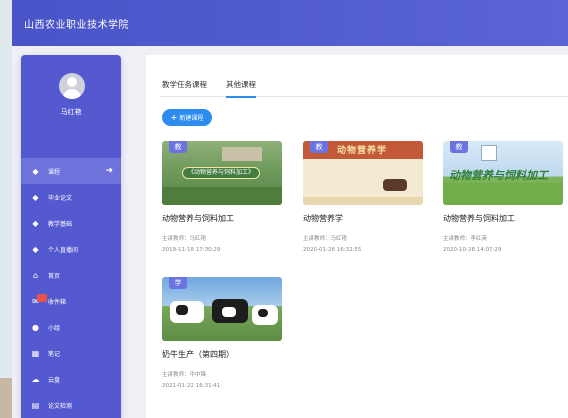 Image resolution: width=568 pixels, height=418 pixels. What do you see at coordinates (71, 327) in the screenshot?
I see `sidebar-item-group: ● 小组` at bounding box center [71, 327].